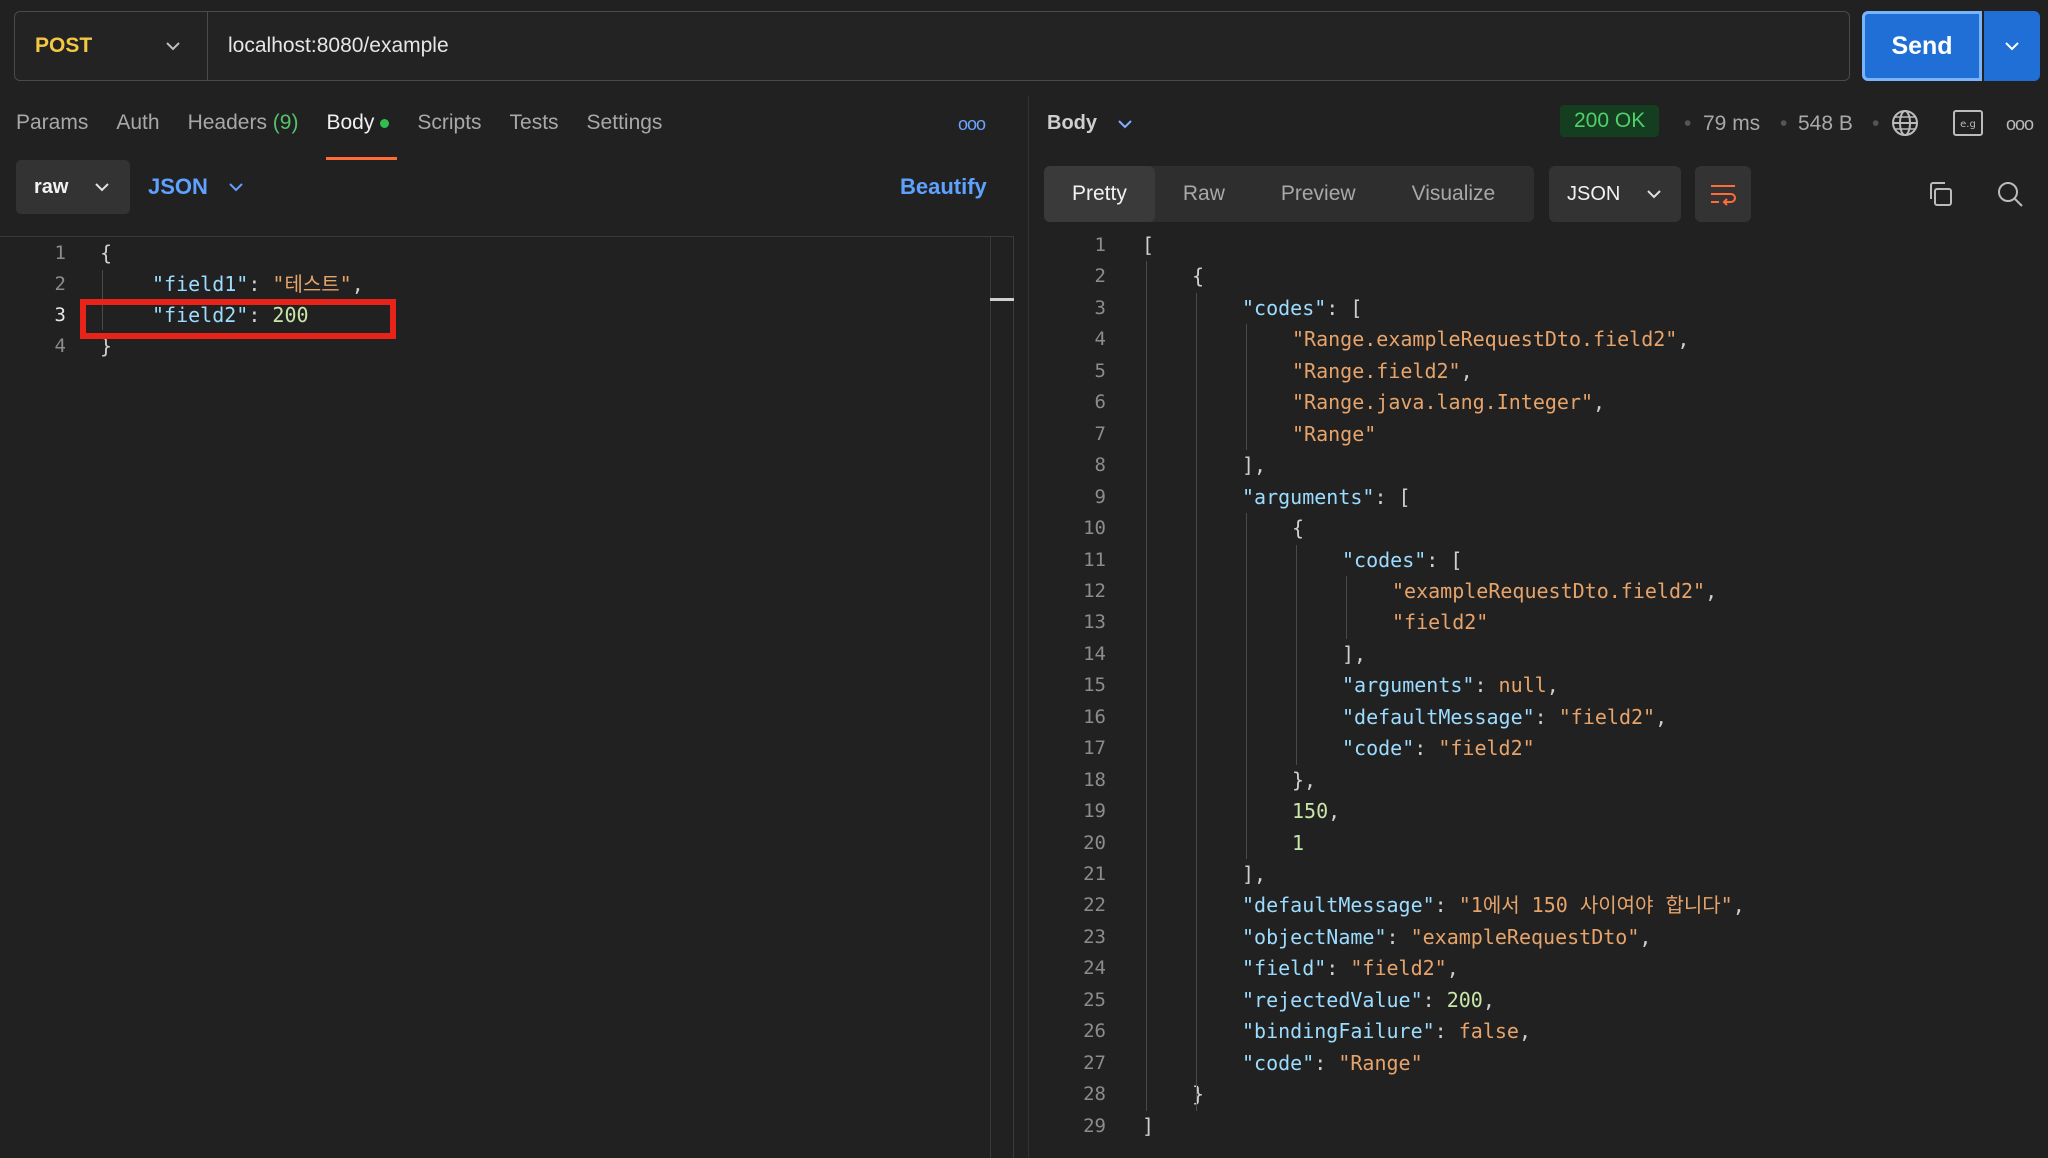  Describe the element at coordinates (1825, 124) in the screenshot. I see `response-size: 548 B` at that location.